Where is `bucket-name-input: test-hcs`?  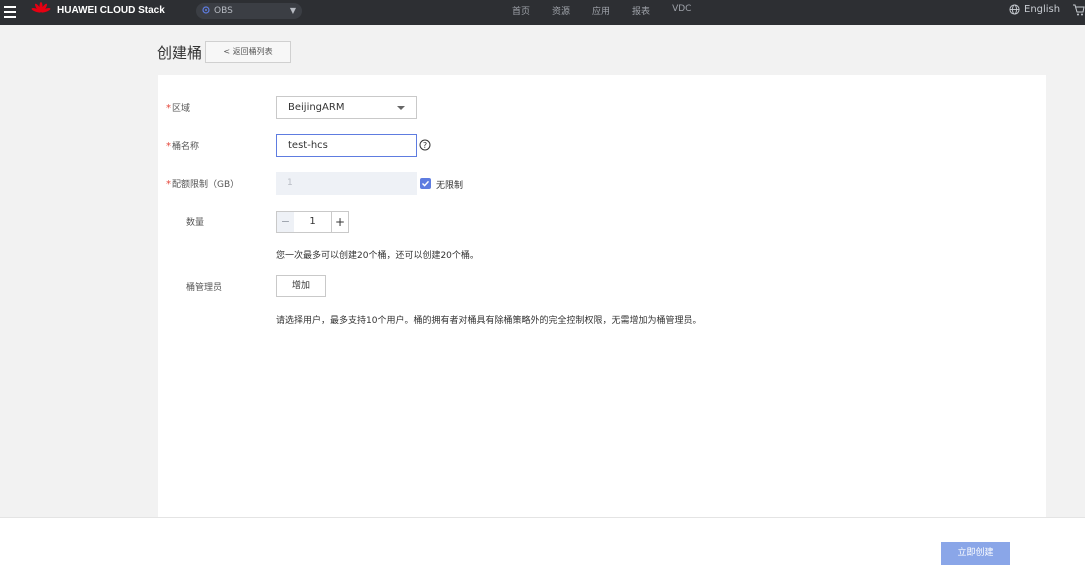 bucket-name-input: test-hcs is located at coordinates (346, 145).